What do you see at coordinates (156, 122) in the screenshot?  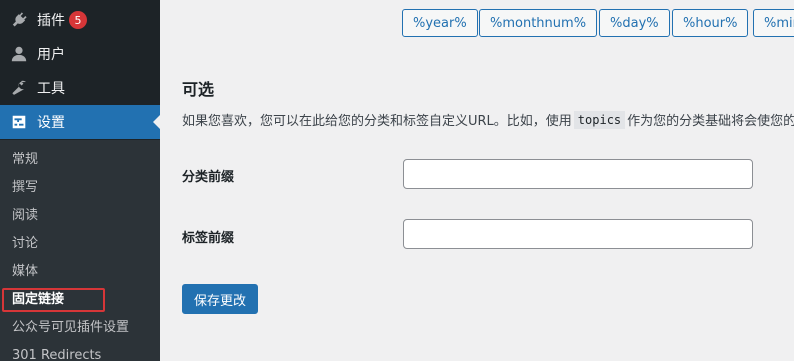 I see `current-menu-arrow` at bounding box center [156, 122].